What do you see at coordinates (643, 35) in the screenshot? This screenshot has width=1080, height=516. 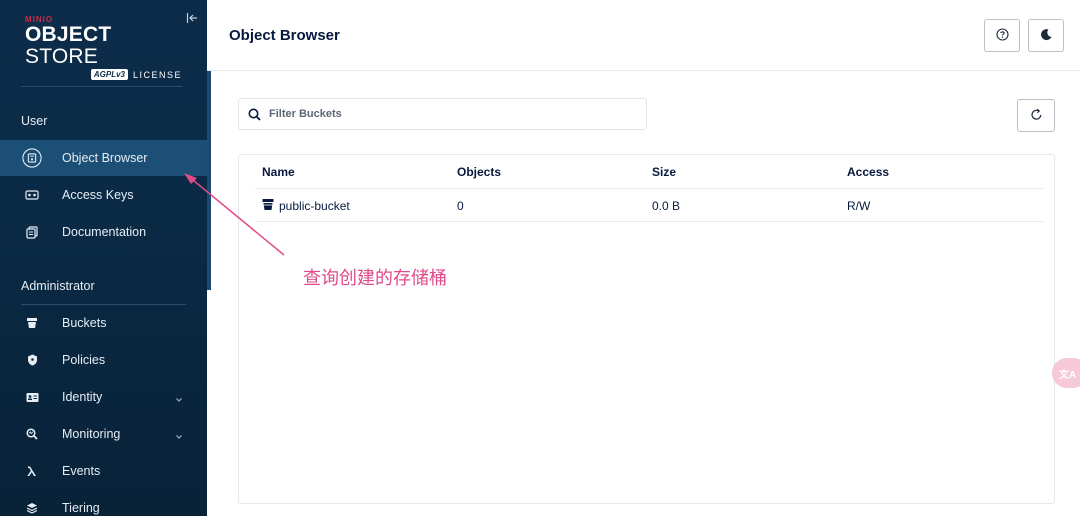 I see `page-header: Object Browser` at bounding box center [643, 35].